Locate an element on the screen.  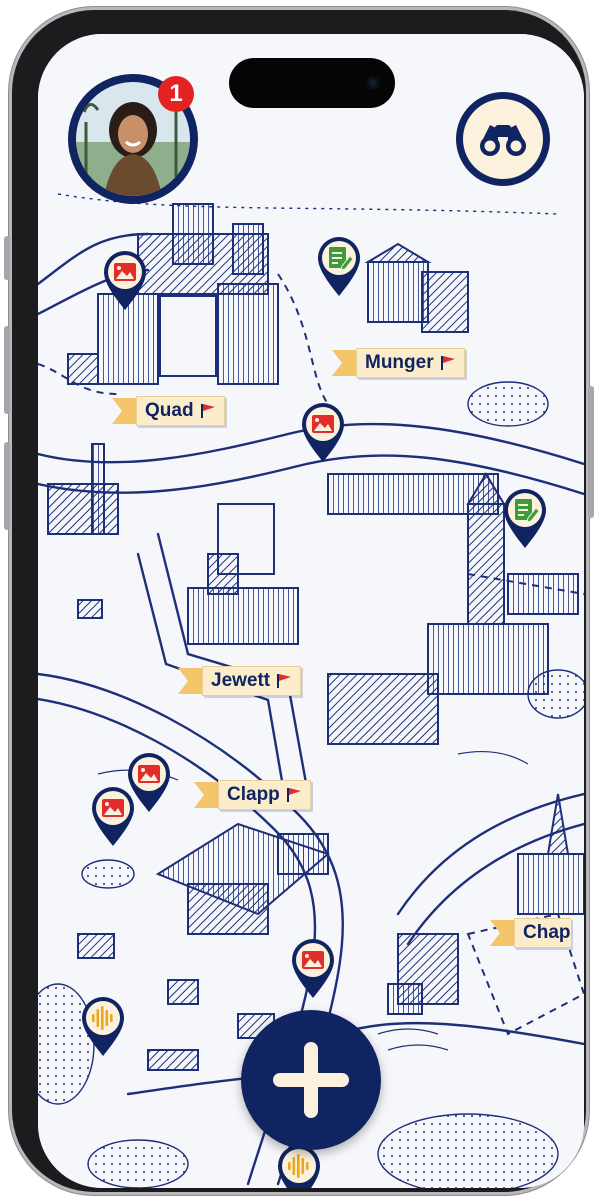
explore-button is located at coordinates (503, 139).